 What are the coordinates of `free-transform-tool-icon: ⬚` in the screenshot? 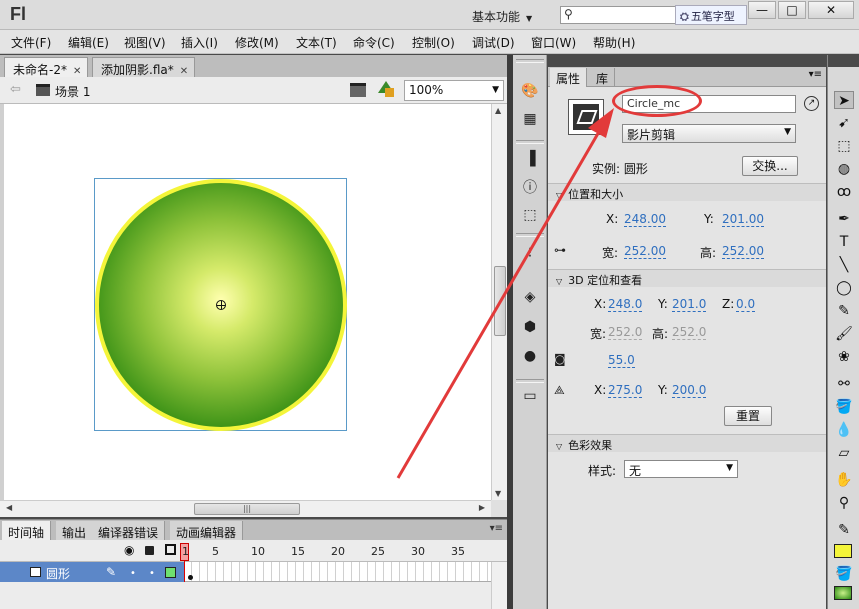 It's located at (844, 146).